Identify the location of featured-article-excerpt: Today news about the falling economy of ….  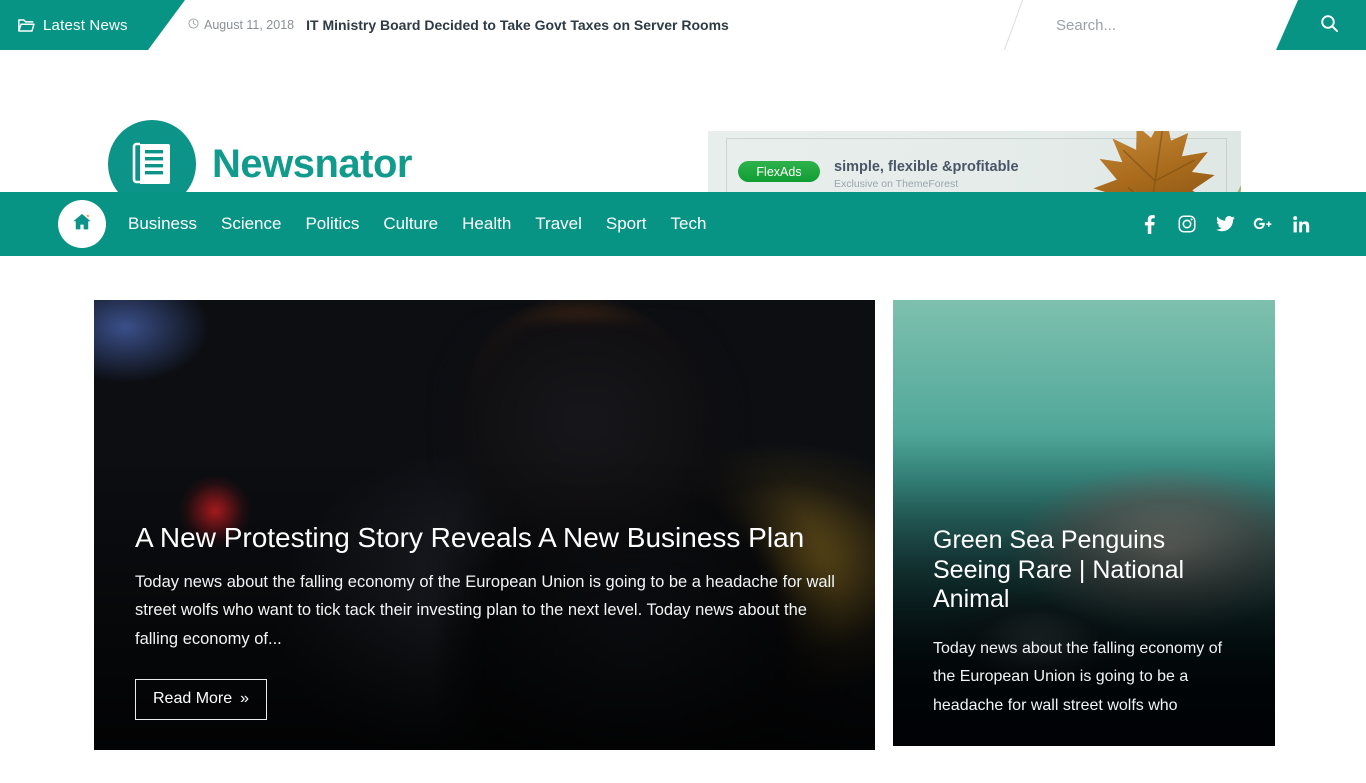
(485, 610).